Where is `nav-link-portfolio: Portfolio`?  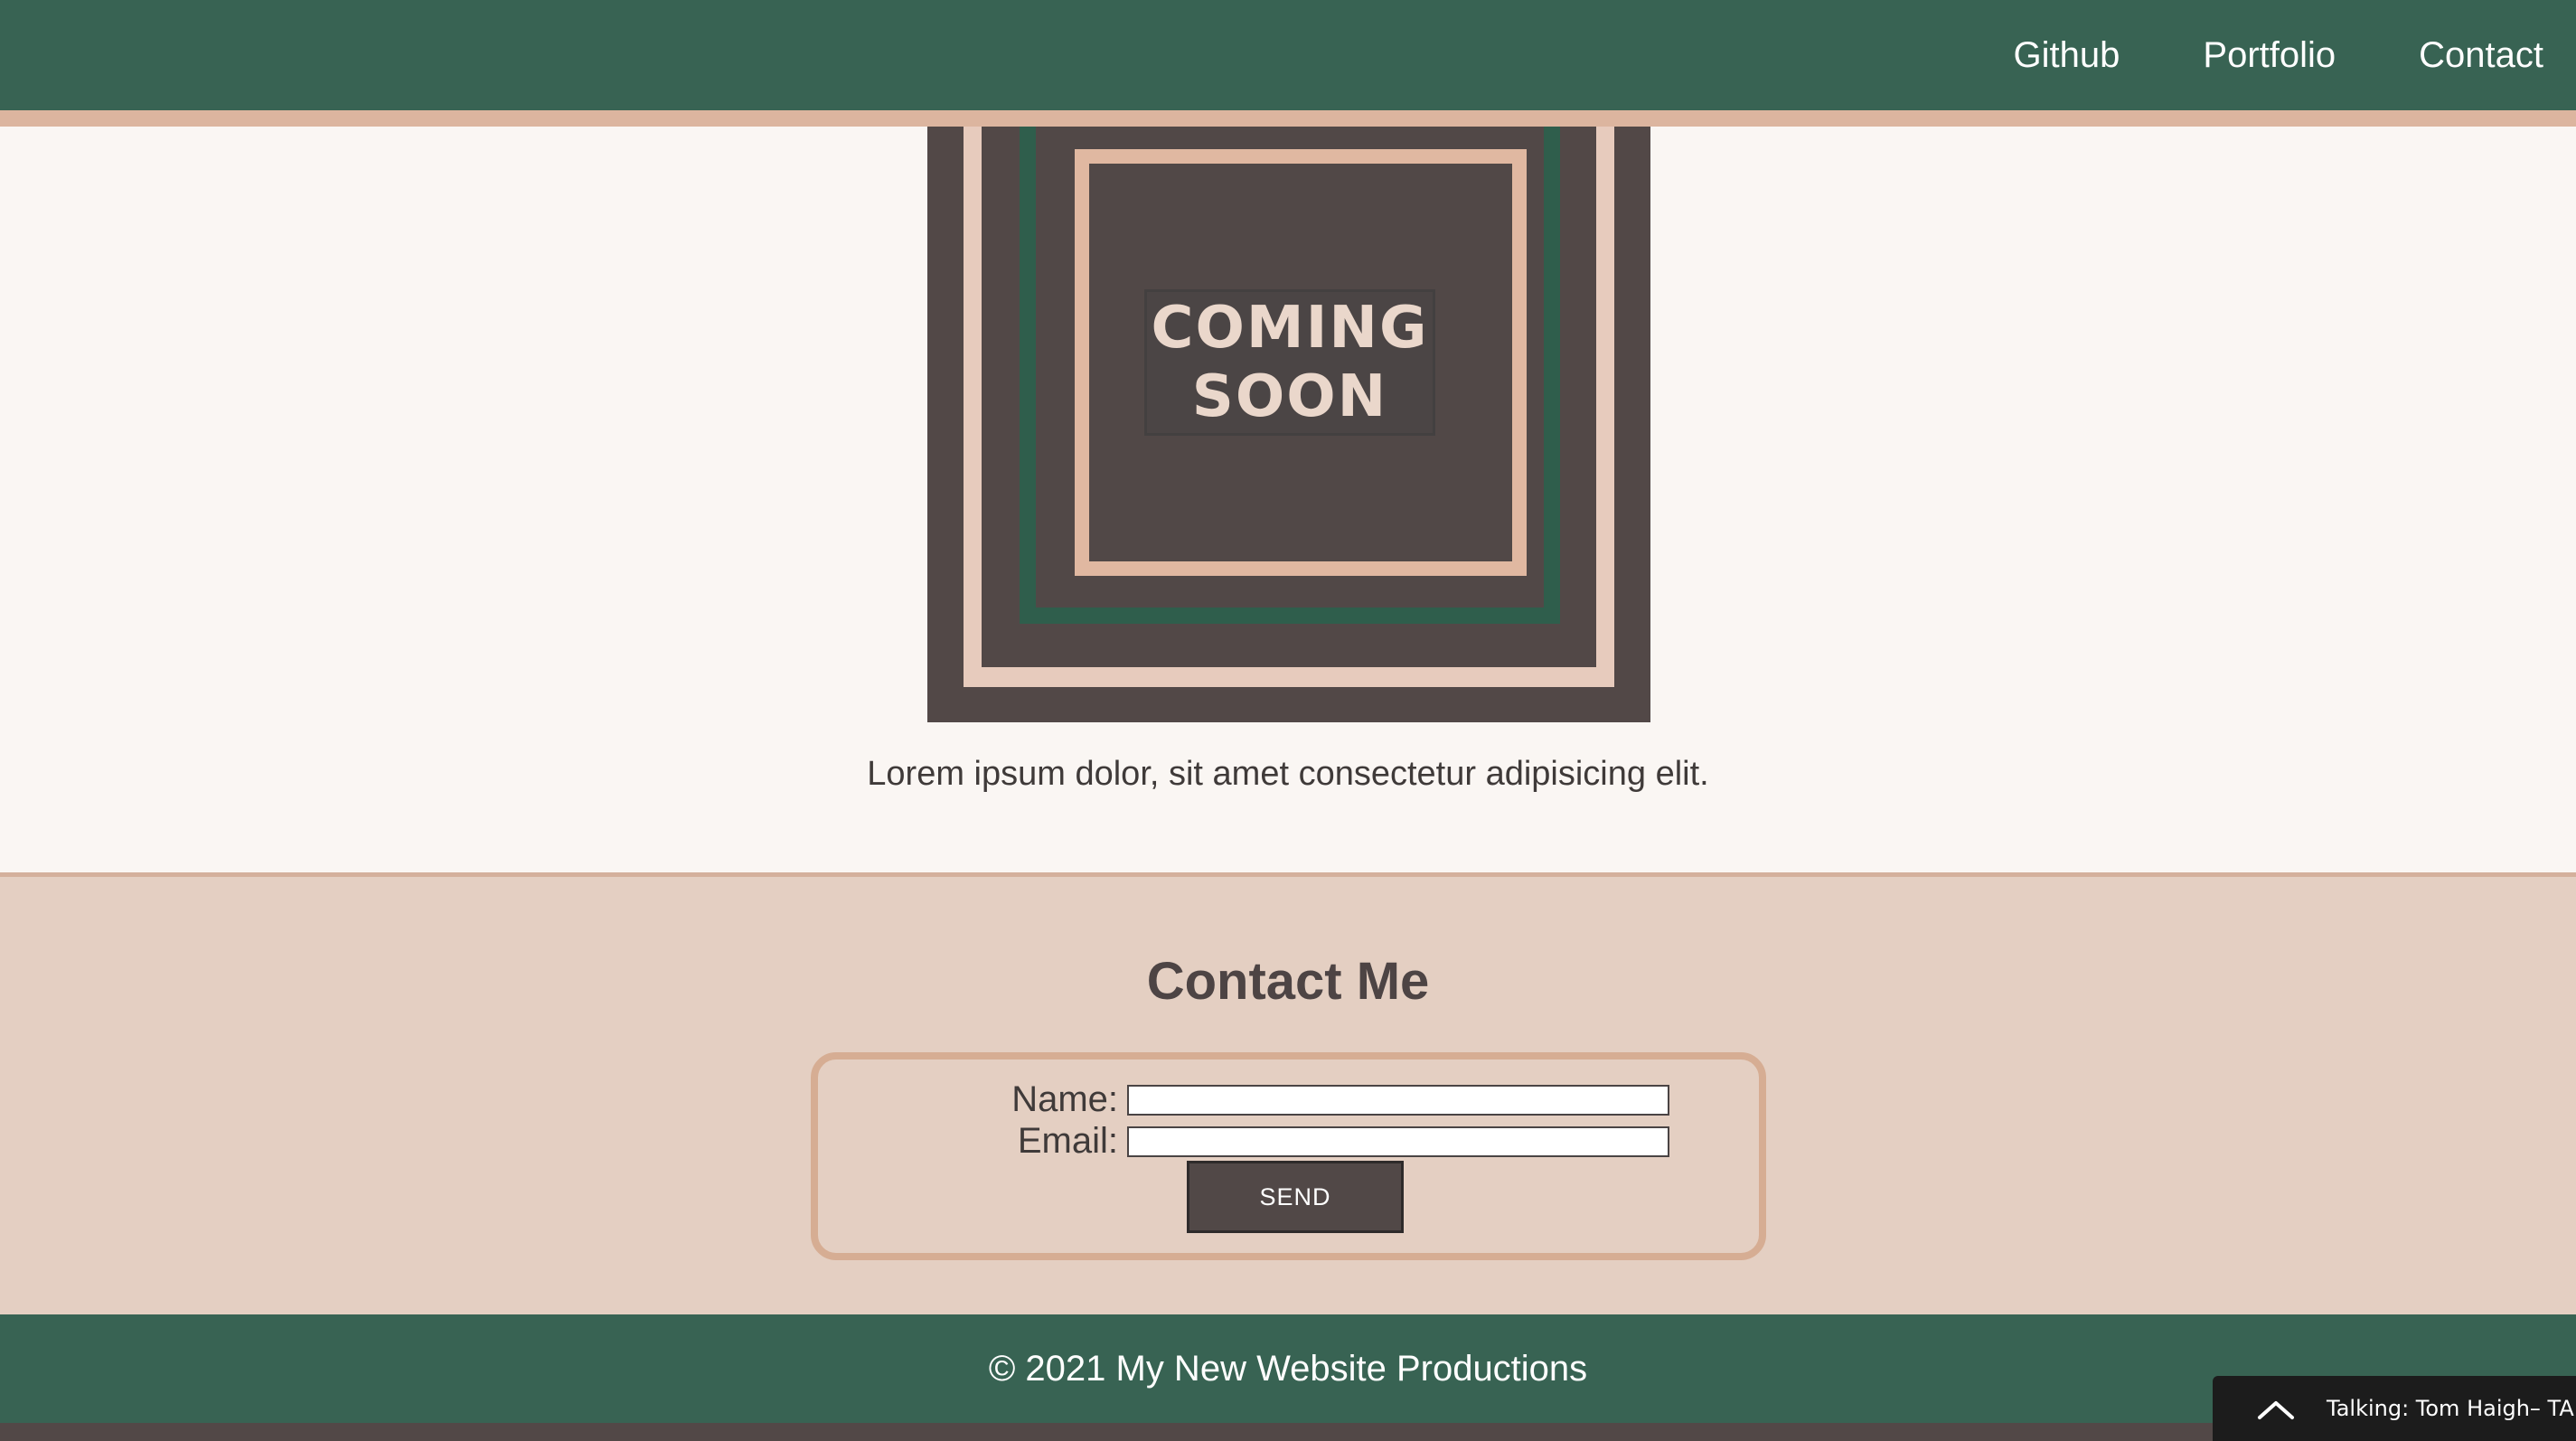 nav-link-portfolio: Portfolio is located at coordinates (2269, 55).